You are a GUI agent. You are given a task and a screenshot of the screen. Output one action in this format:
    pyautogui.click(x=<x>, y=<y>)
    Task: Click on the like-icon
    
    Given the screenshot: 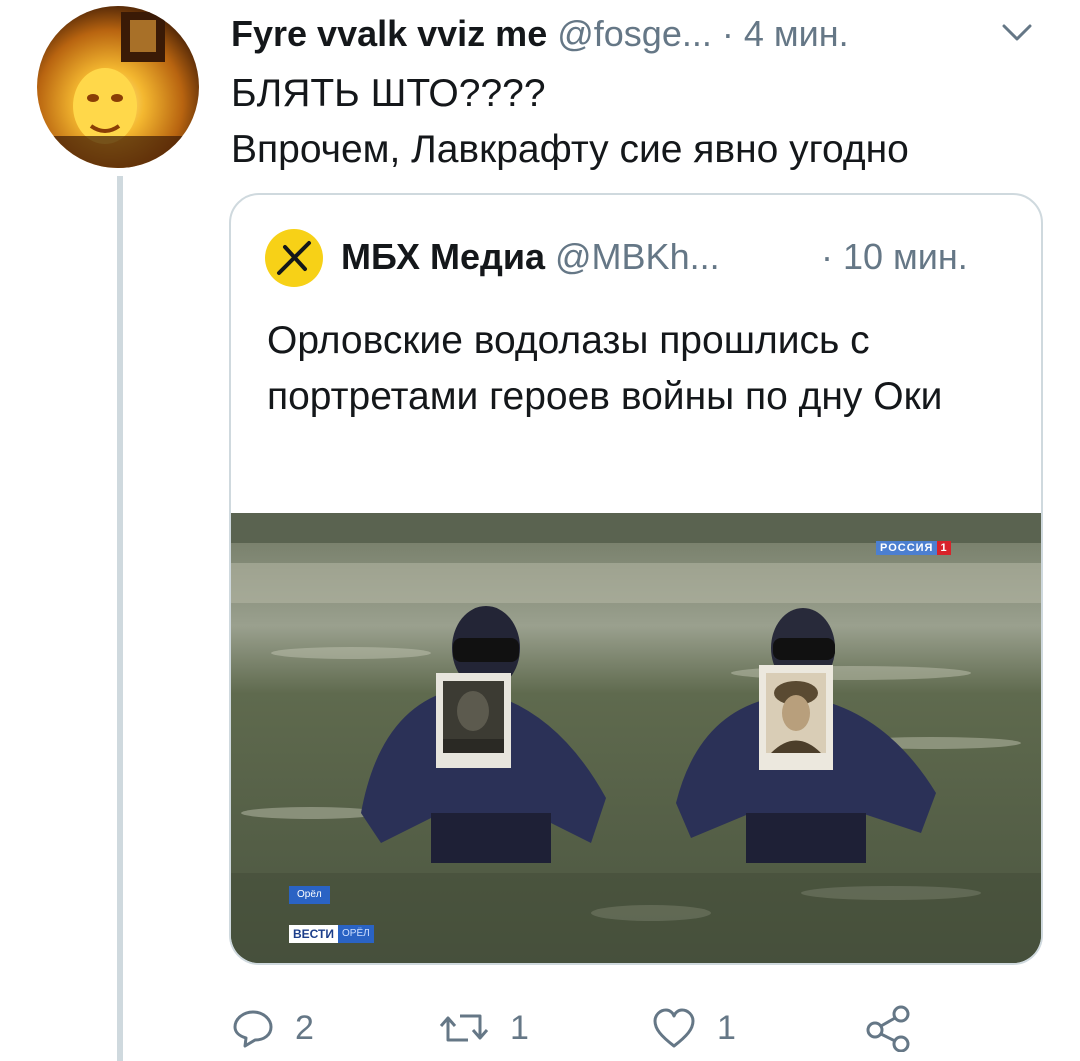 What is the action you would take?
    pyautogui.click(x=674, y=1028)
    